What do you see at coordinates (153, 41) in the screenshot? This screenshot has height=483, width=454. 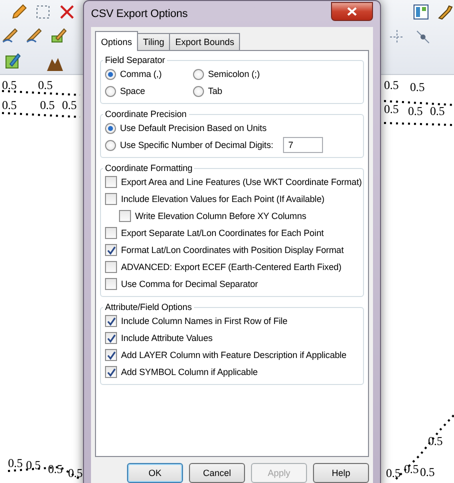 I see `tab: Tiling` at bounding box center [153, 41].